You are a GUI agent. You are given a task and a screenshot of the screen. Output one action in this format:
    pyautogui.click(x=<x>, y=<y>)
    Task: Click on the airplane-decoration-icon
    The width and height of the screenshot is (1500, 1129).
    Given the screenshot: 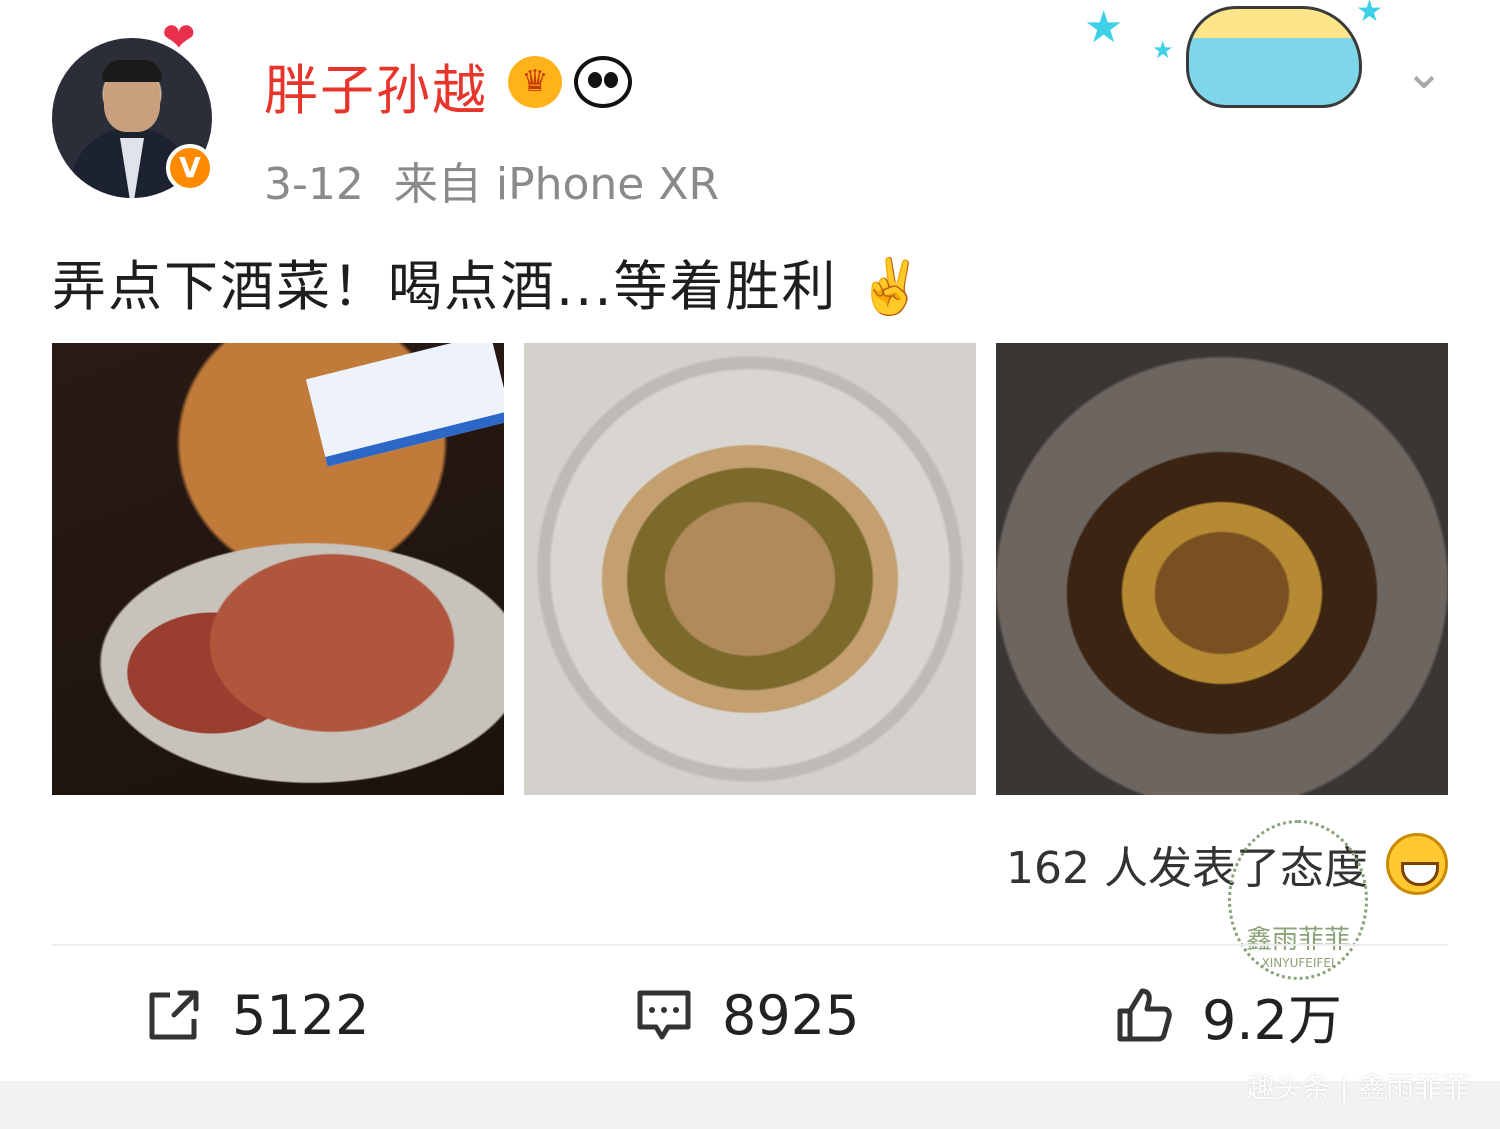 What is the action you would take?
    pyautogui.click(x=1274, y=57)
    